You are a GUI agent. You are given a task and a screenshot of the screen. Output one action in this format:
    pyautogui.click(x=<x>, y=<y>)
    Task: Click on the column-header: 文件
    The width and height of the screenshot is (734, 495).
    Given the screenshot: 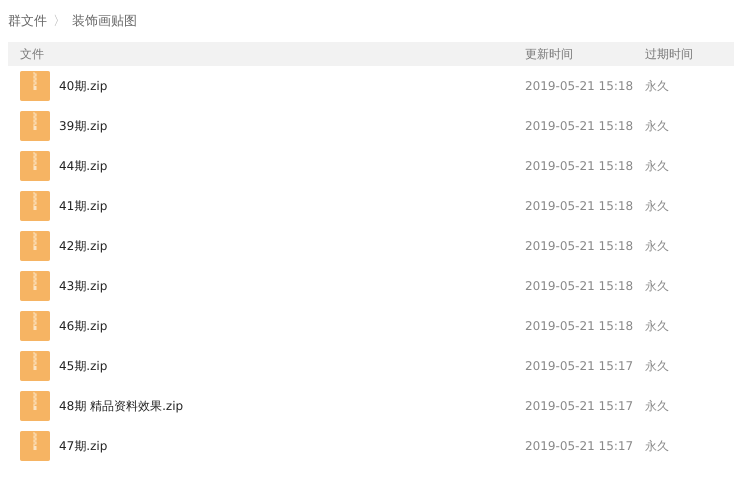 What is the action you would take?
    pyautogui.click(x=266, y=54)
    